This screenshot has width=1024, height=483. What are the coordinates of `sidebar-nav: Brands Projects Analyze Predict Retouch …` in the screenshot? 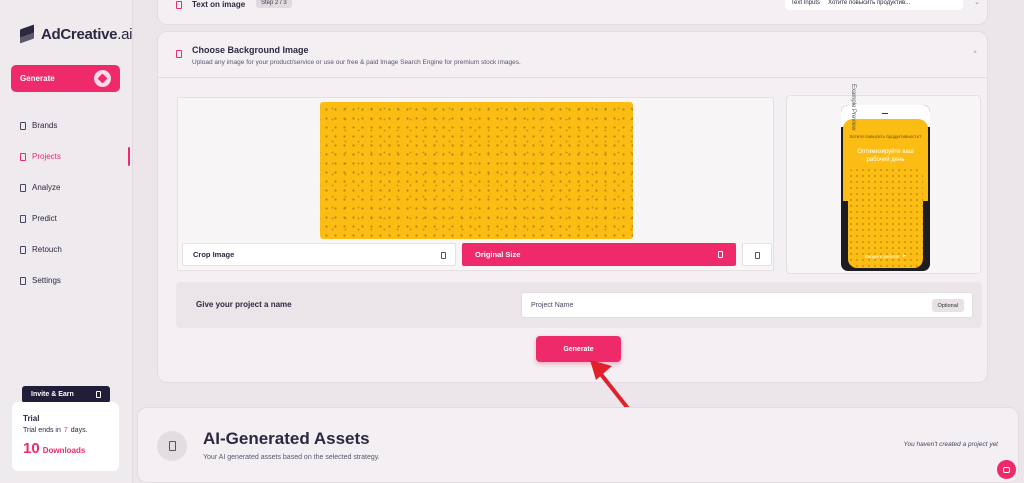 It's located at (66, 203).